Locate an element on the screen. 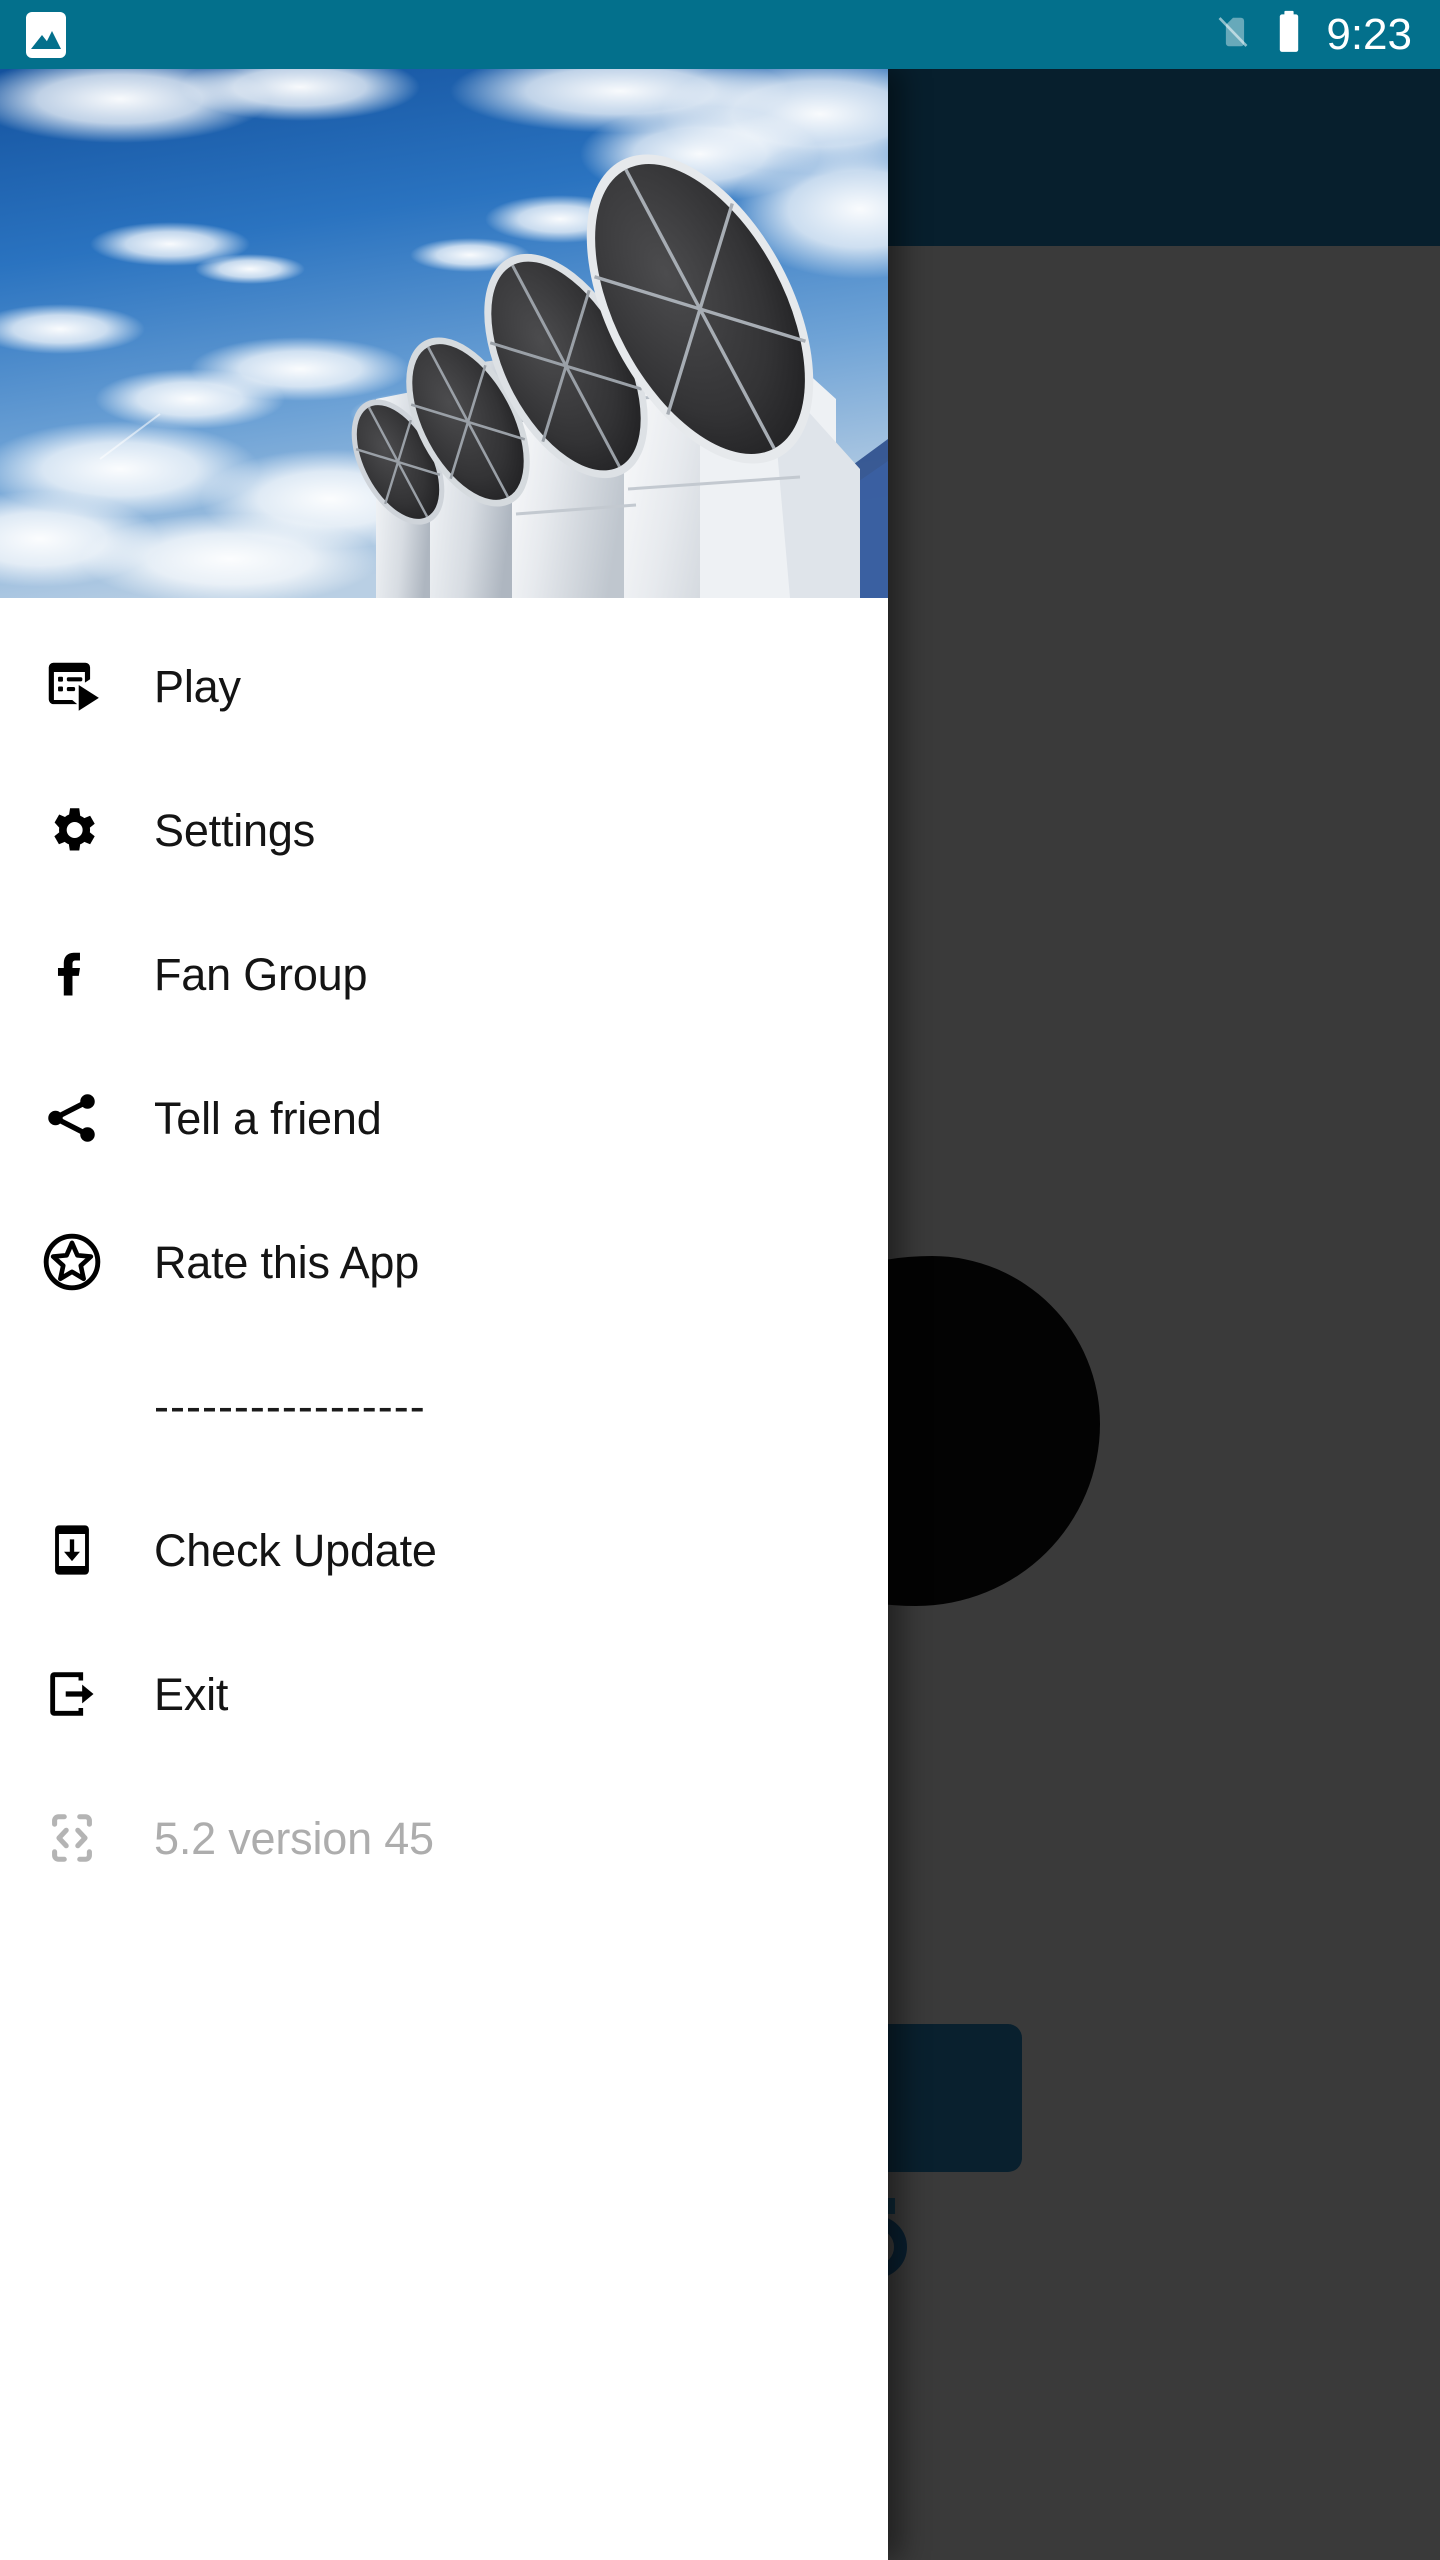  menu-item-exit: Exit is located at coordinates (444, 1694).